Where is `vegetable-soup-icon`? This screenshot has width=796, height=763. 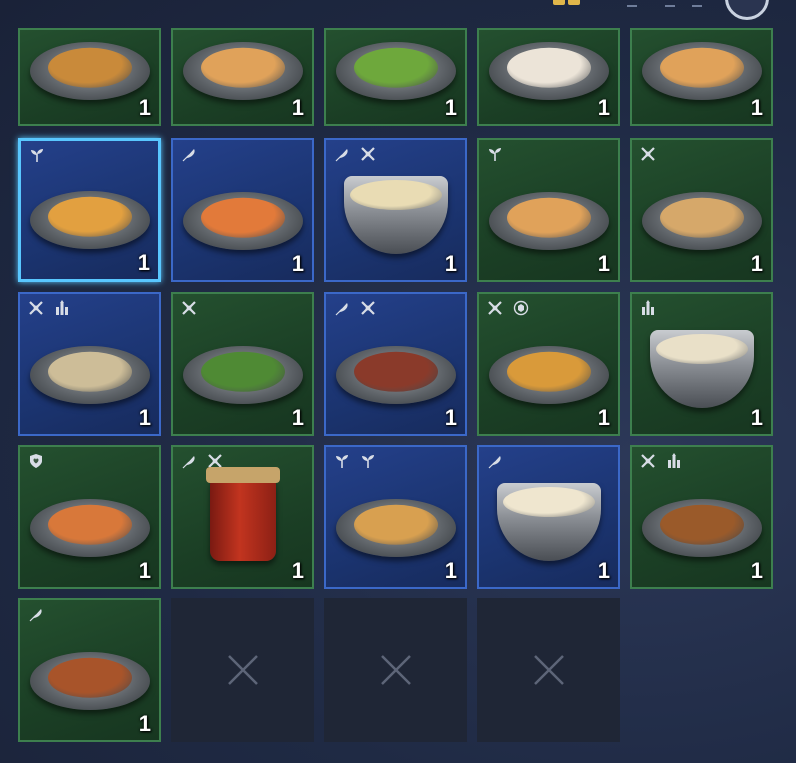
vegetable-soup-icon is located at coordinates (395, 215).